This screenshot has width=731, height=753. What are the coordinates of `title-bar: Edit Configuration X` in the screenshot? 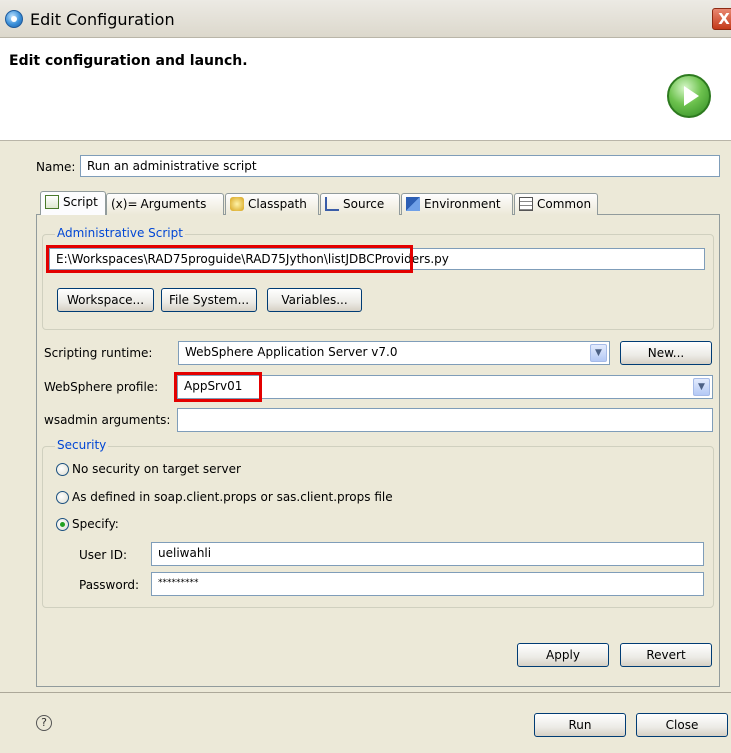 It's located at (365, 19).